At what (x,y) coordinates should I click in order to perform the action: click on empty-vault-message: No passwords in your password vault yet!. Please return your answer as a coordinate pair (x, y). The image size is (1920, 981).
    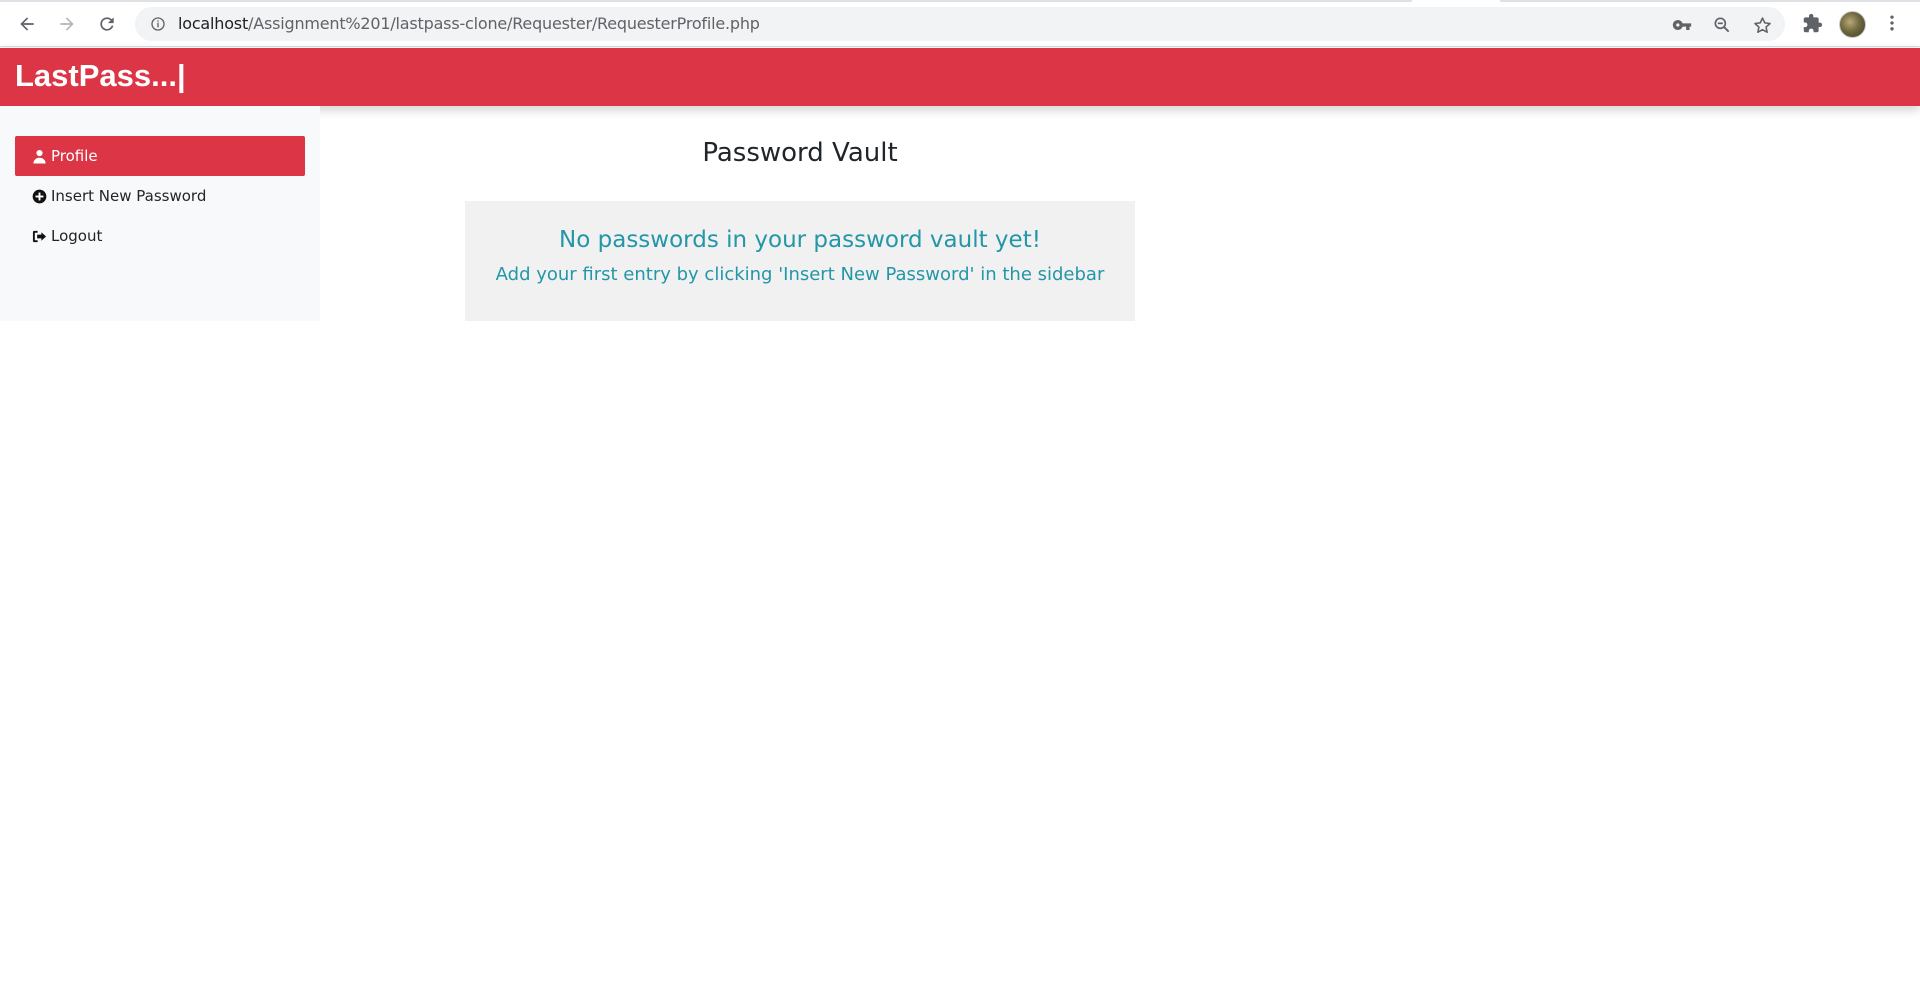
    Looking at the image, I should click on (800, 240).